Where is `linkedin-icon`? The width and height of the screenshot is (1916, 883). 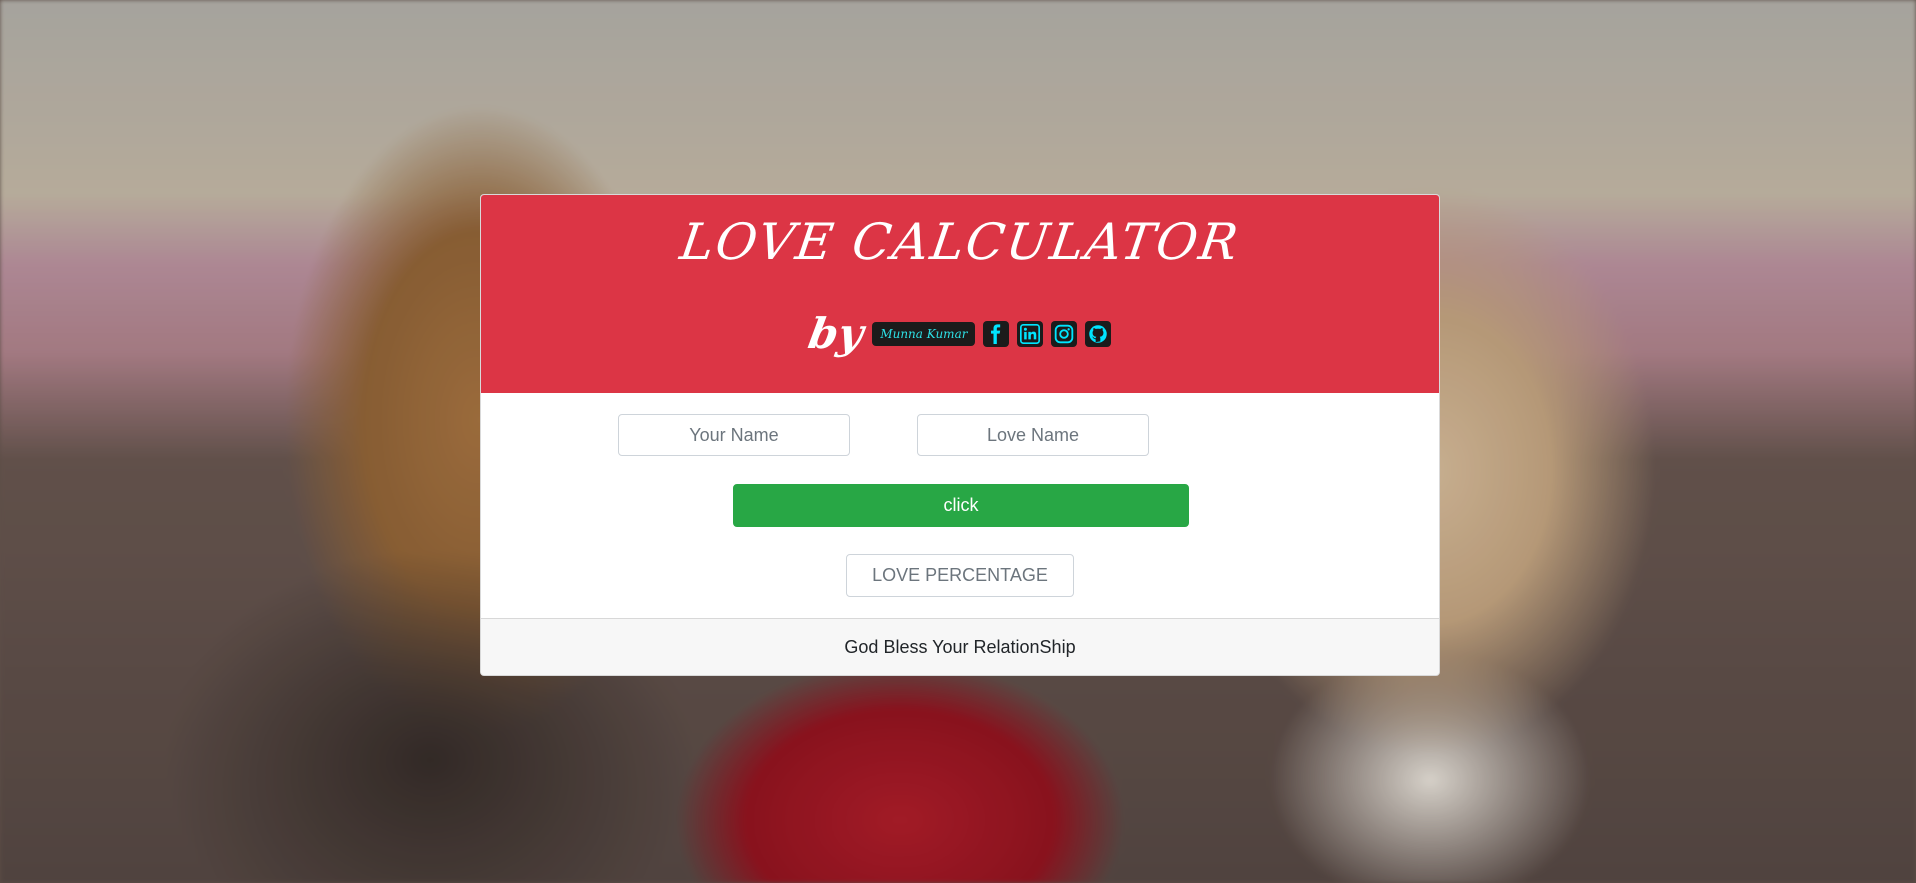
linkedin-icon is located at coordinates (1030, 334).